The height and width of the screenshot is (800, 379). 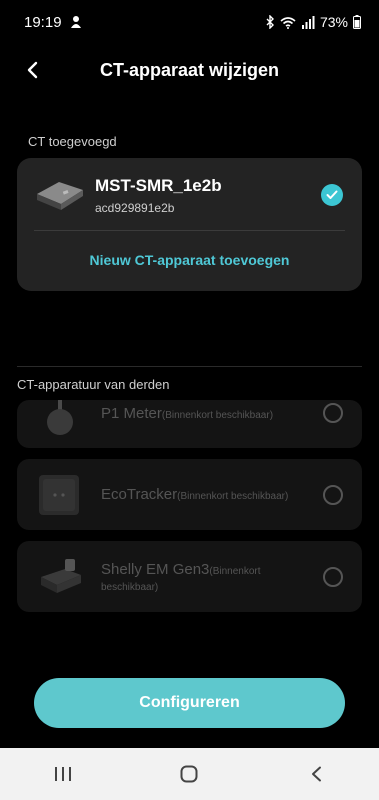 What do you see at coordinates (332, 195) in the screenshot?
I see `selected-check-icon` at bounding box center [332, 195].